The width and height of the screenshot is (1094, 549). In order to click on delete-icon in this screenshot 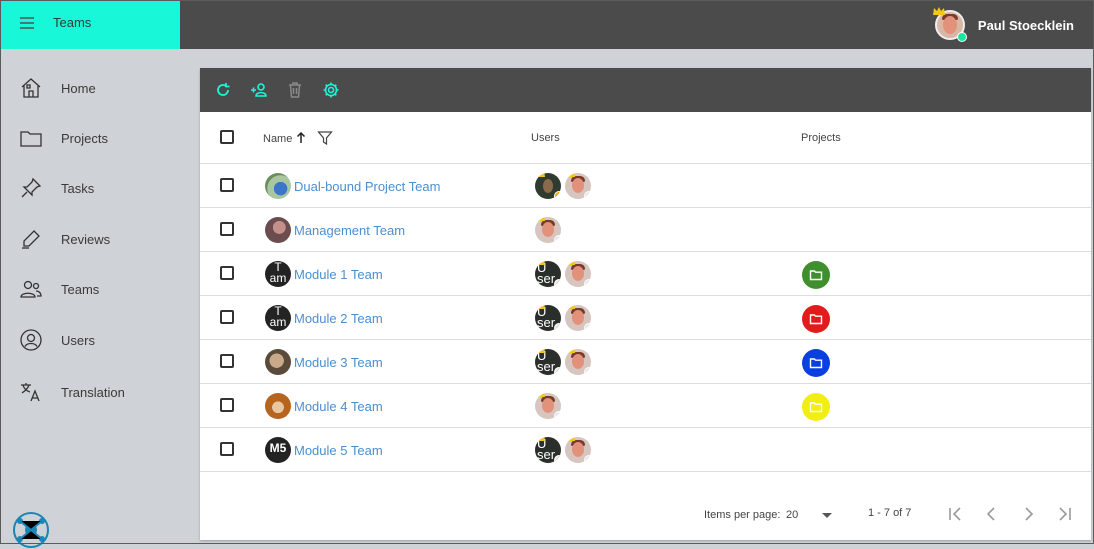, I will do `click(295, 90)`.